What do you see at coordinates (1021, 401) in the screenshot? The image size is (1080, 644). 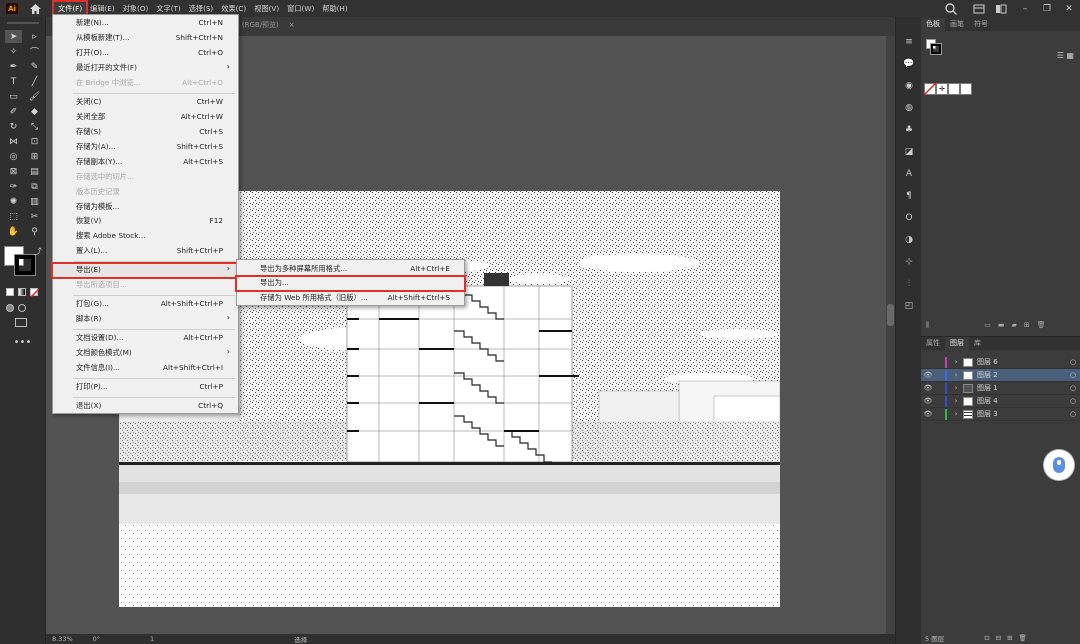 I see `layer-name: 图层 4` at bounding box center [1021, 401].